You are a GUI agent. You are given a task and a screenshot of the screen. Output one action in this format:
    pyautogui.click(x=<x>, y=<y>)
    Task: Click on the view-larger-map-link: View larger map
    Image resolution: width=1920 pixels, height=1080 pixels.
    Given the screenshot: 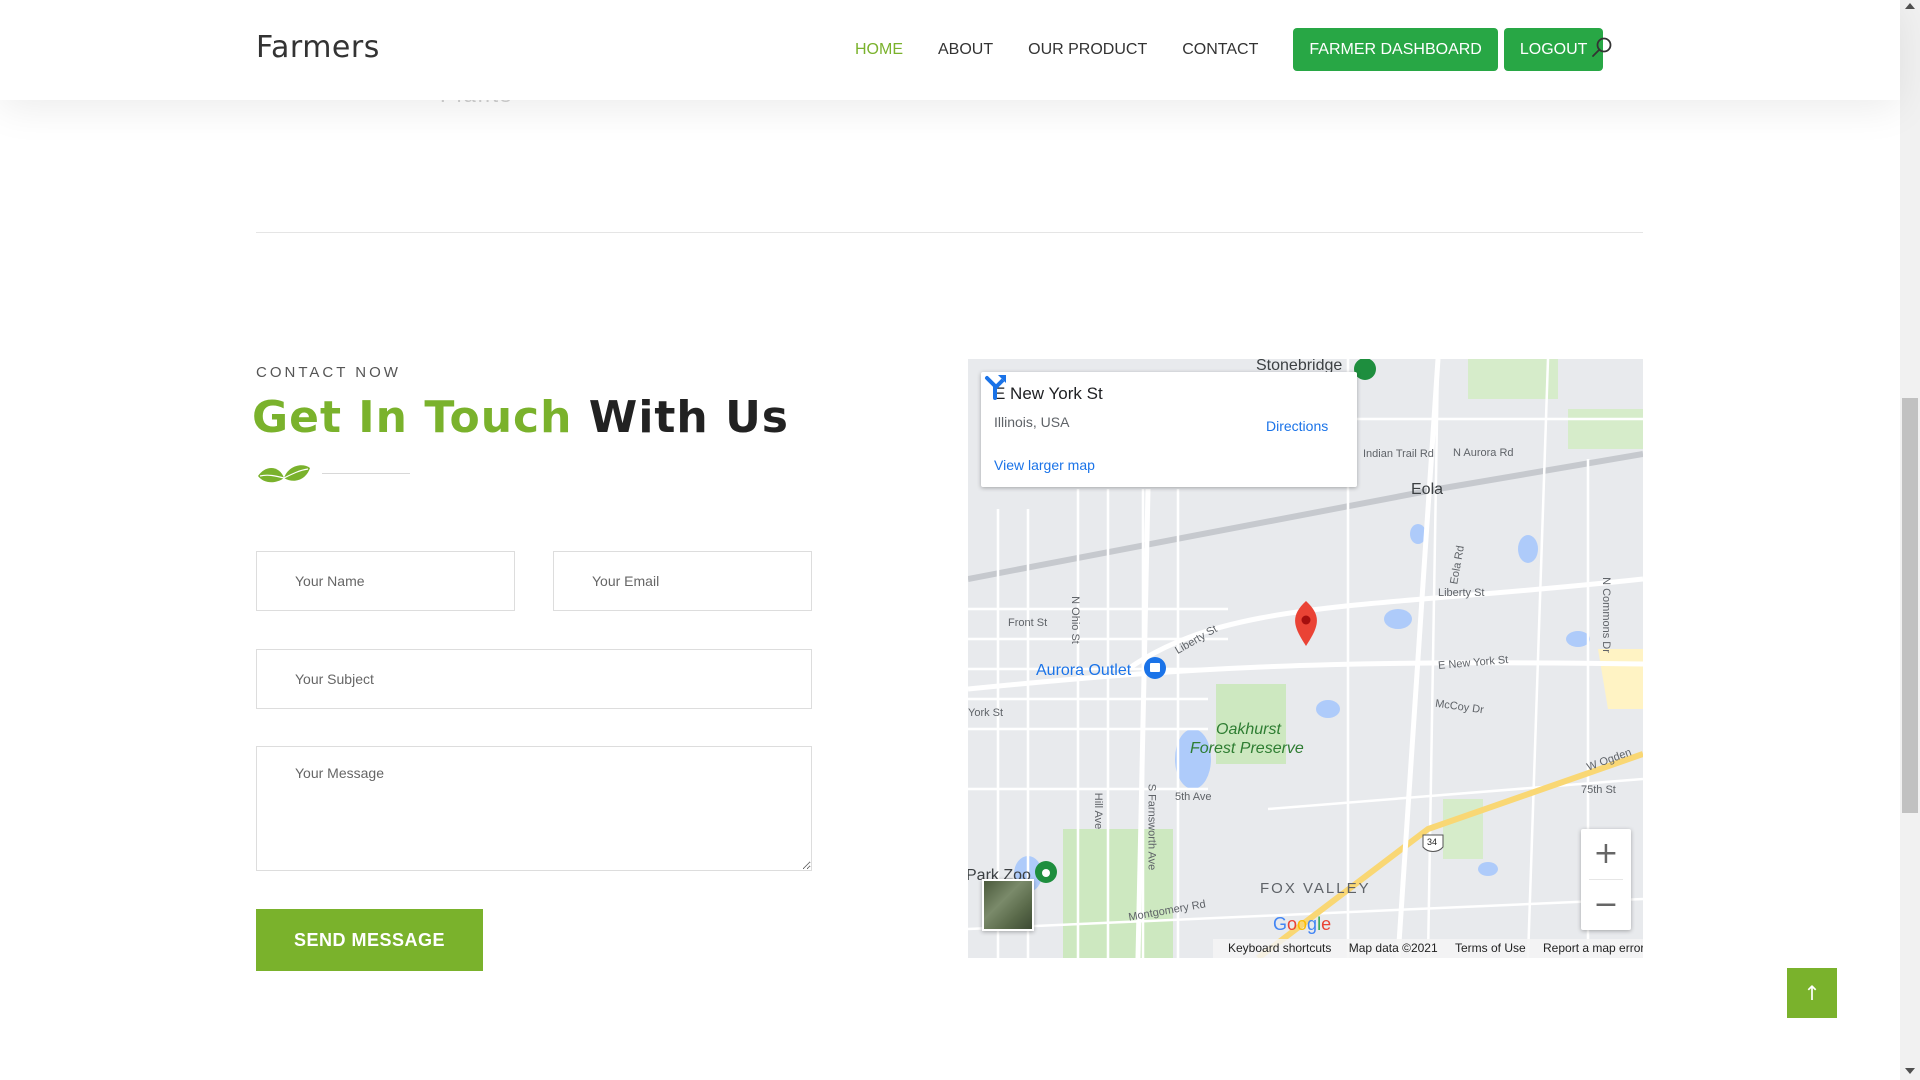 What is the action you would take?
    pyautogui.click(x=1044, y=465)
    